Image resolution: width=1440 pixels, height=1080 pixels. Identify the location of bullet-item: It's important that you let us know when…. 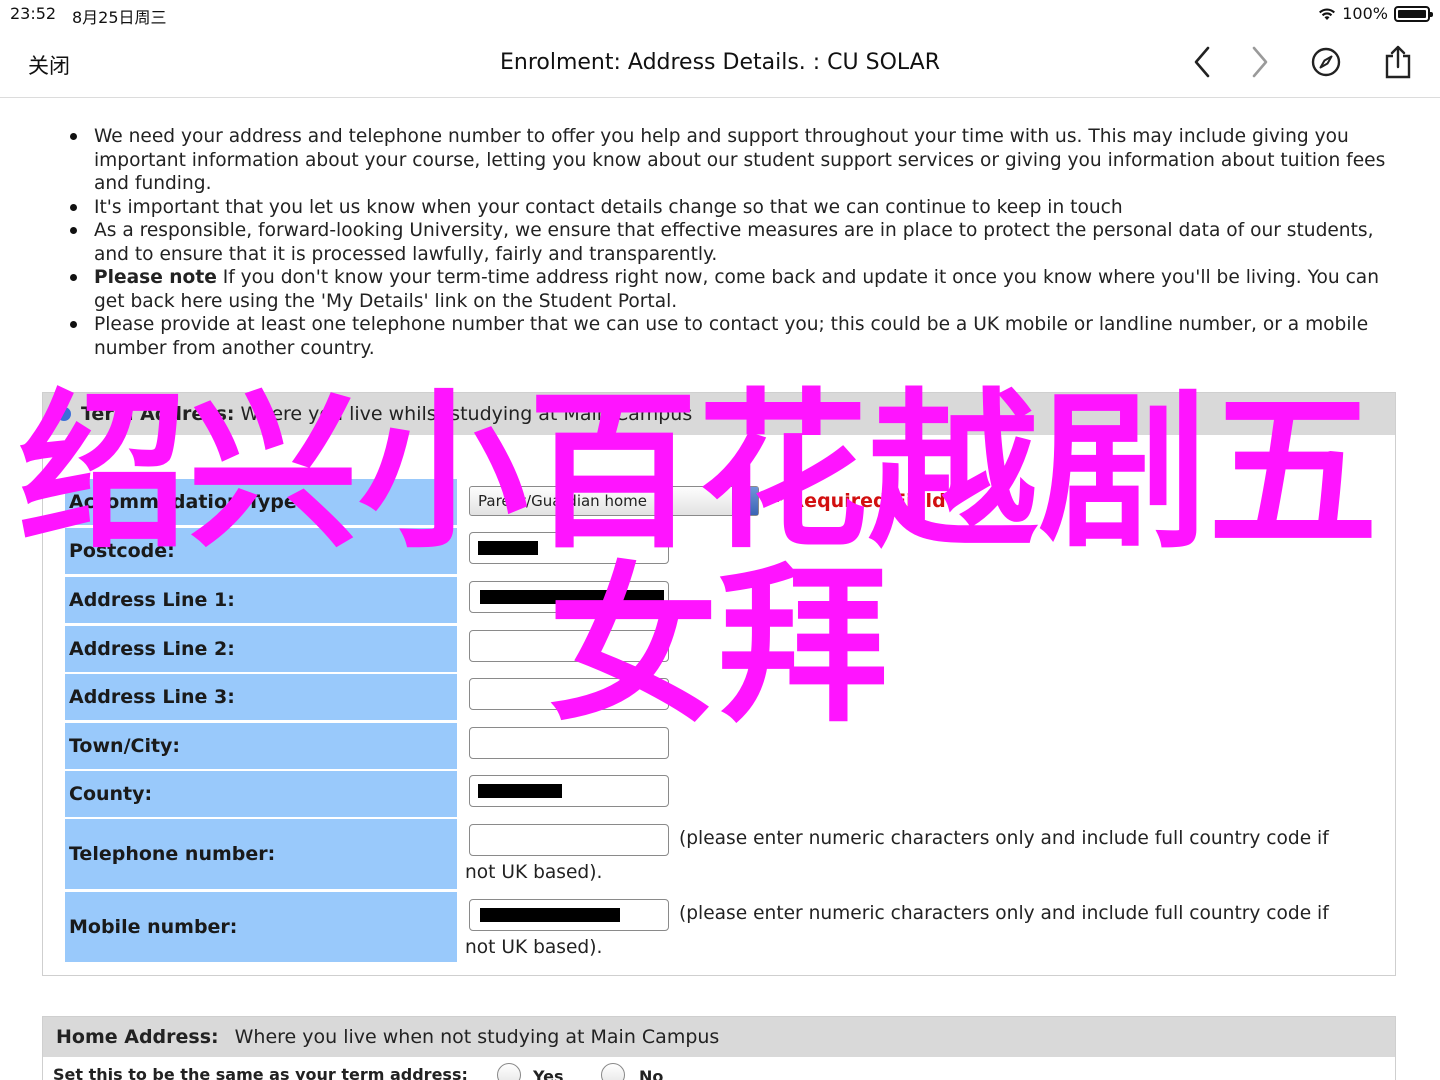
(735, 208).